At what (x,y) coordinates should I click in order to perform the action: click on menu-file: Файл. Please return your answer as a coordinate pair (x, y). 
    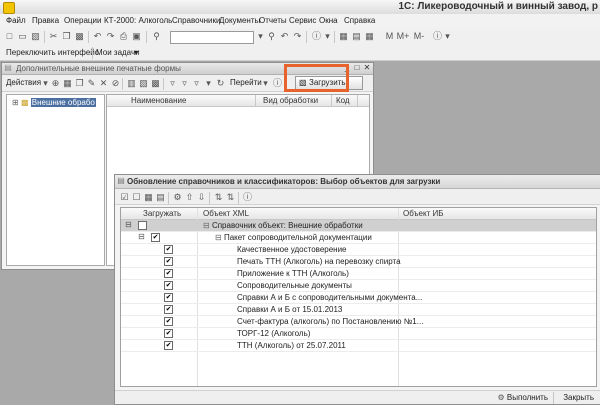
    Looking at the image, I should click on (16, 20).